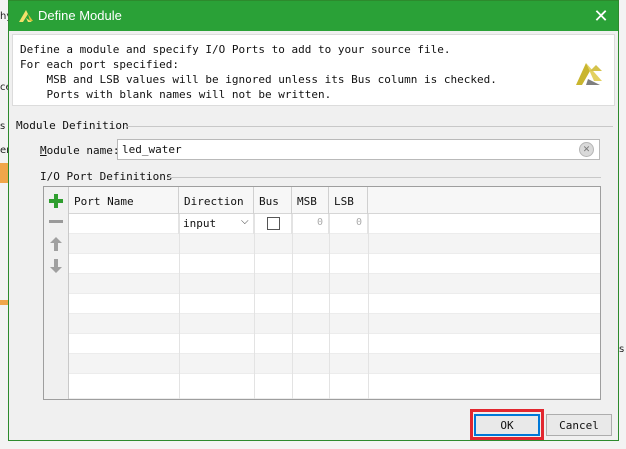  I want to click on column-bus: Bus, so click(273, 200).